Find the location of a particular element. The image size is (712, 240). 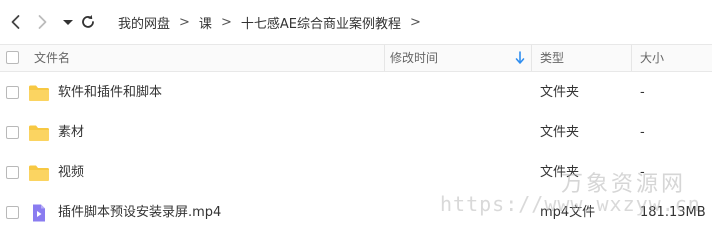

breadcrumb-item-course: 课 is located at coordinates (205, 22).